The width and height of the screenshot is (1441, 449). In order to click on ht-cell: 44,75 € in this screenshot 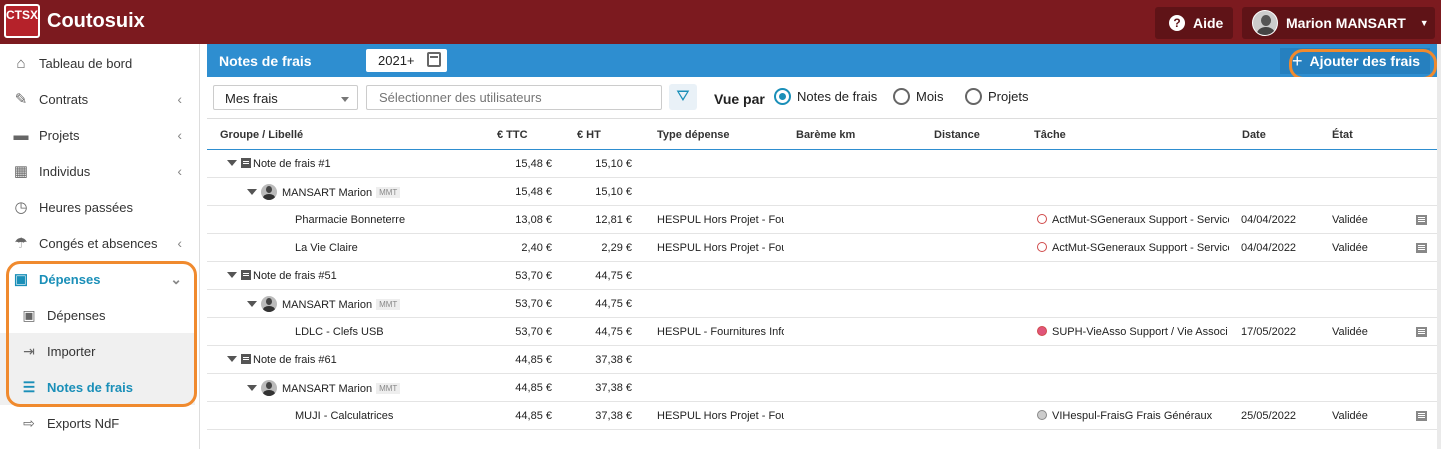, I will do `click(613, 276)`.